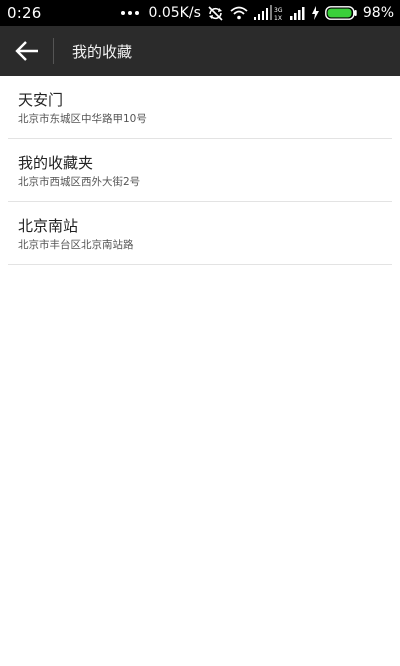 This screenshot has width=400, height=666. I want to click on favorite-item: 北京南站 北京市丰台区北京南站路, so click(200, 233).